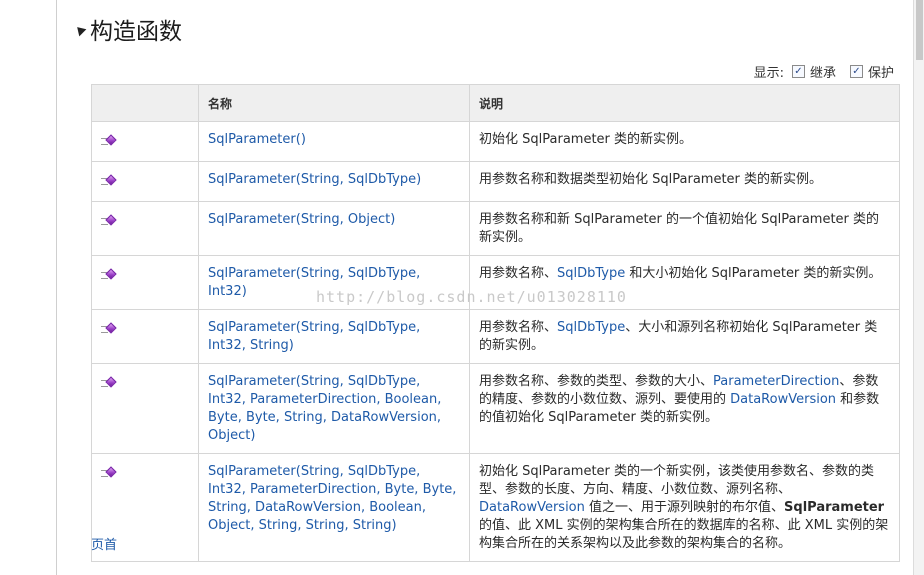 The height and width of the screenshot is (575, 924). I want to click on content-left-rule, so click(56, 287).